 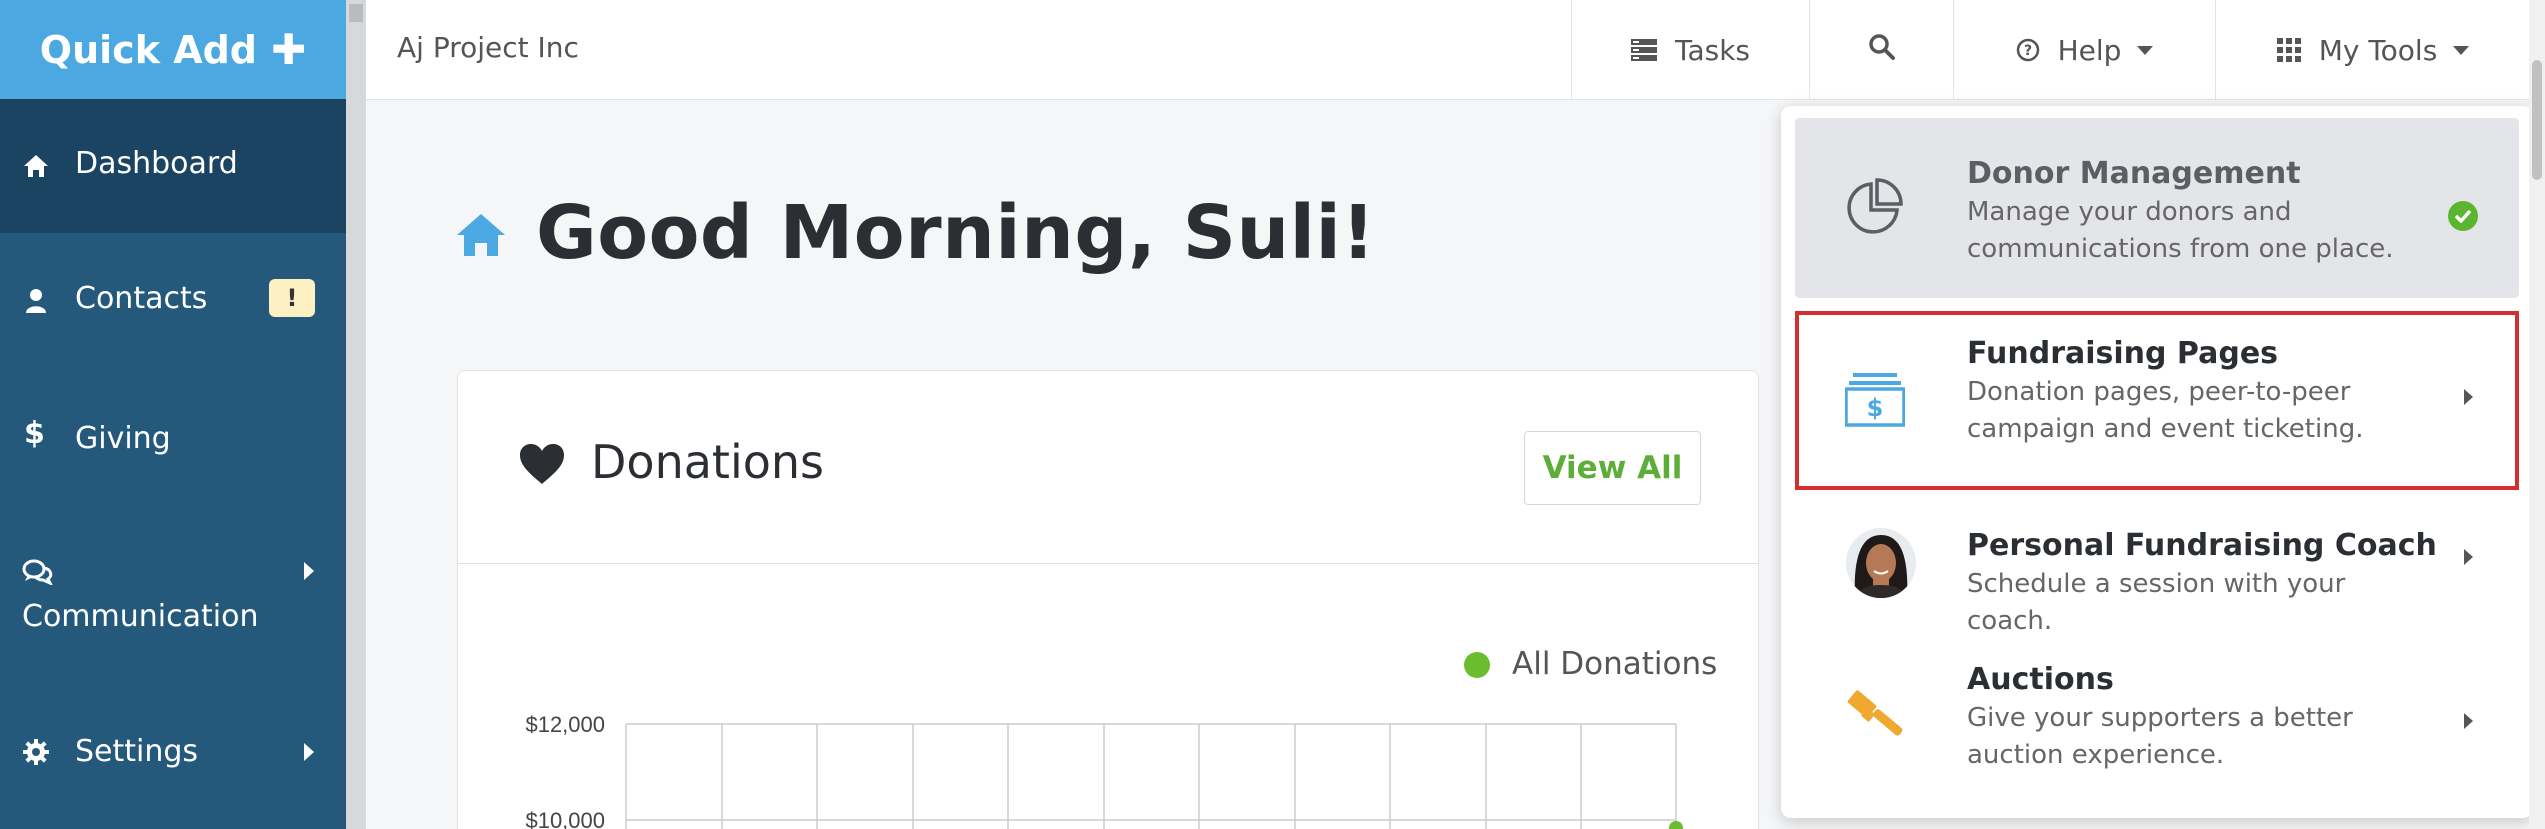 I want to click on search-icon, so click(x=1881, y=50).